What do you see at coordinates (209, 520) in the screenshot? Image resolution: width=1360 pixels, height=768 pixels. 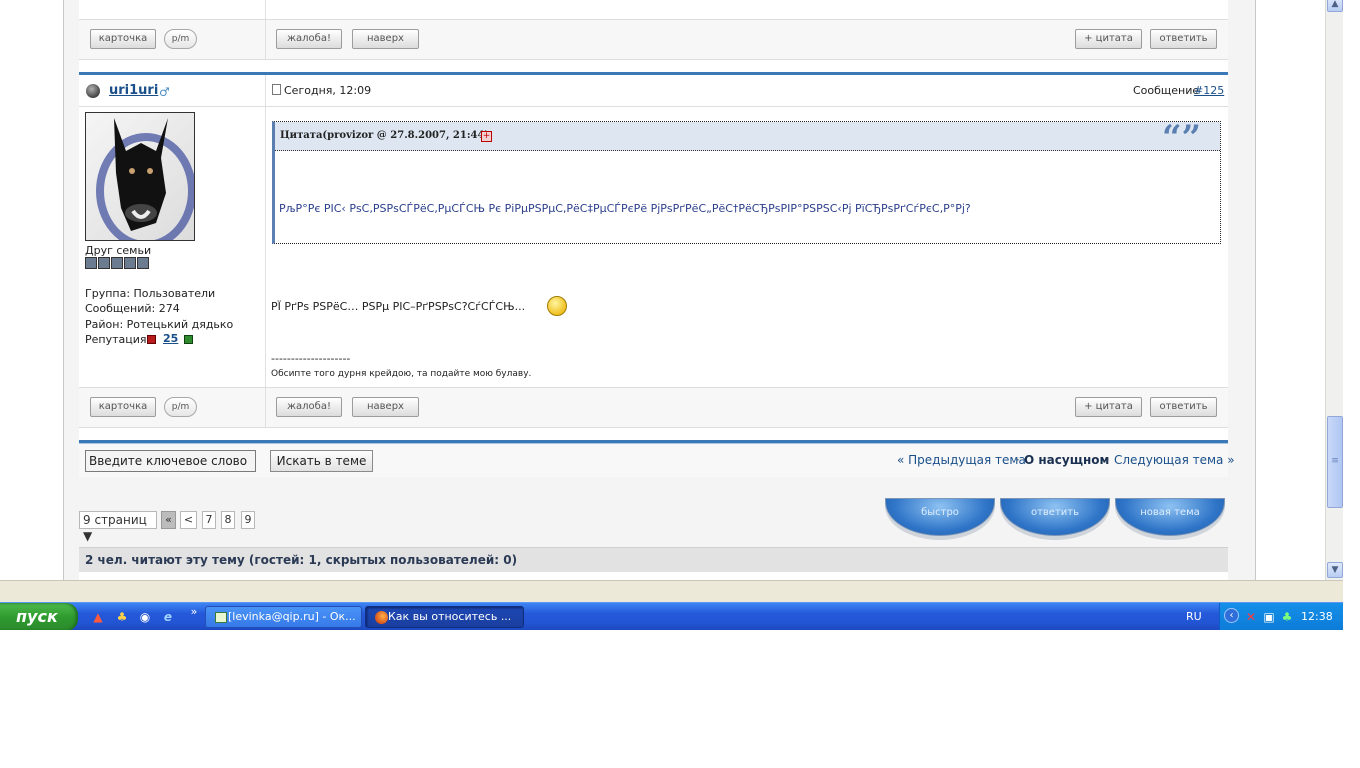 I see `page-7: 7` at bounding box center [209, 520].